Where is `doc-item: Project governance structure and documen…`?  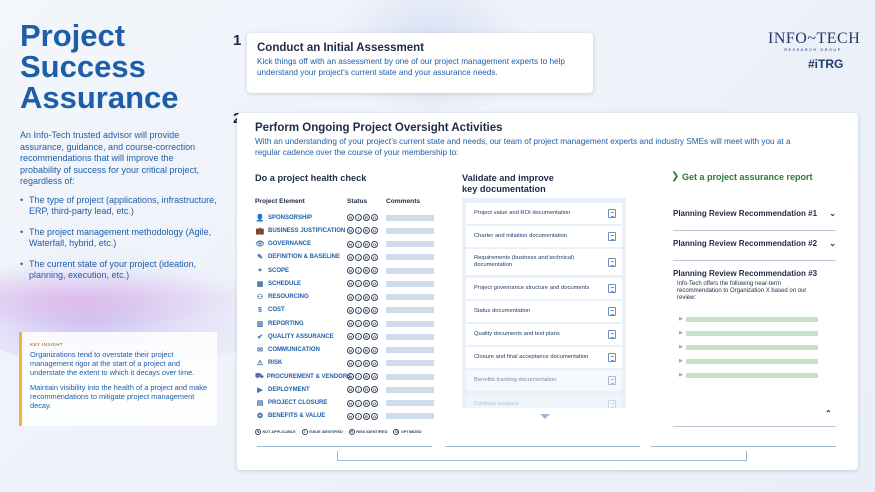 doc-item: Project governance structure and documen… is located at coordinates (544, 288).